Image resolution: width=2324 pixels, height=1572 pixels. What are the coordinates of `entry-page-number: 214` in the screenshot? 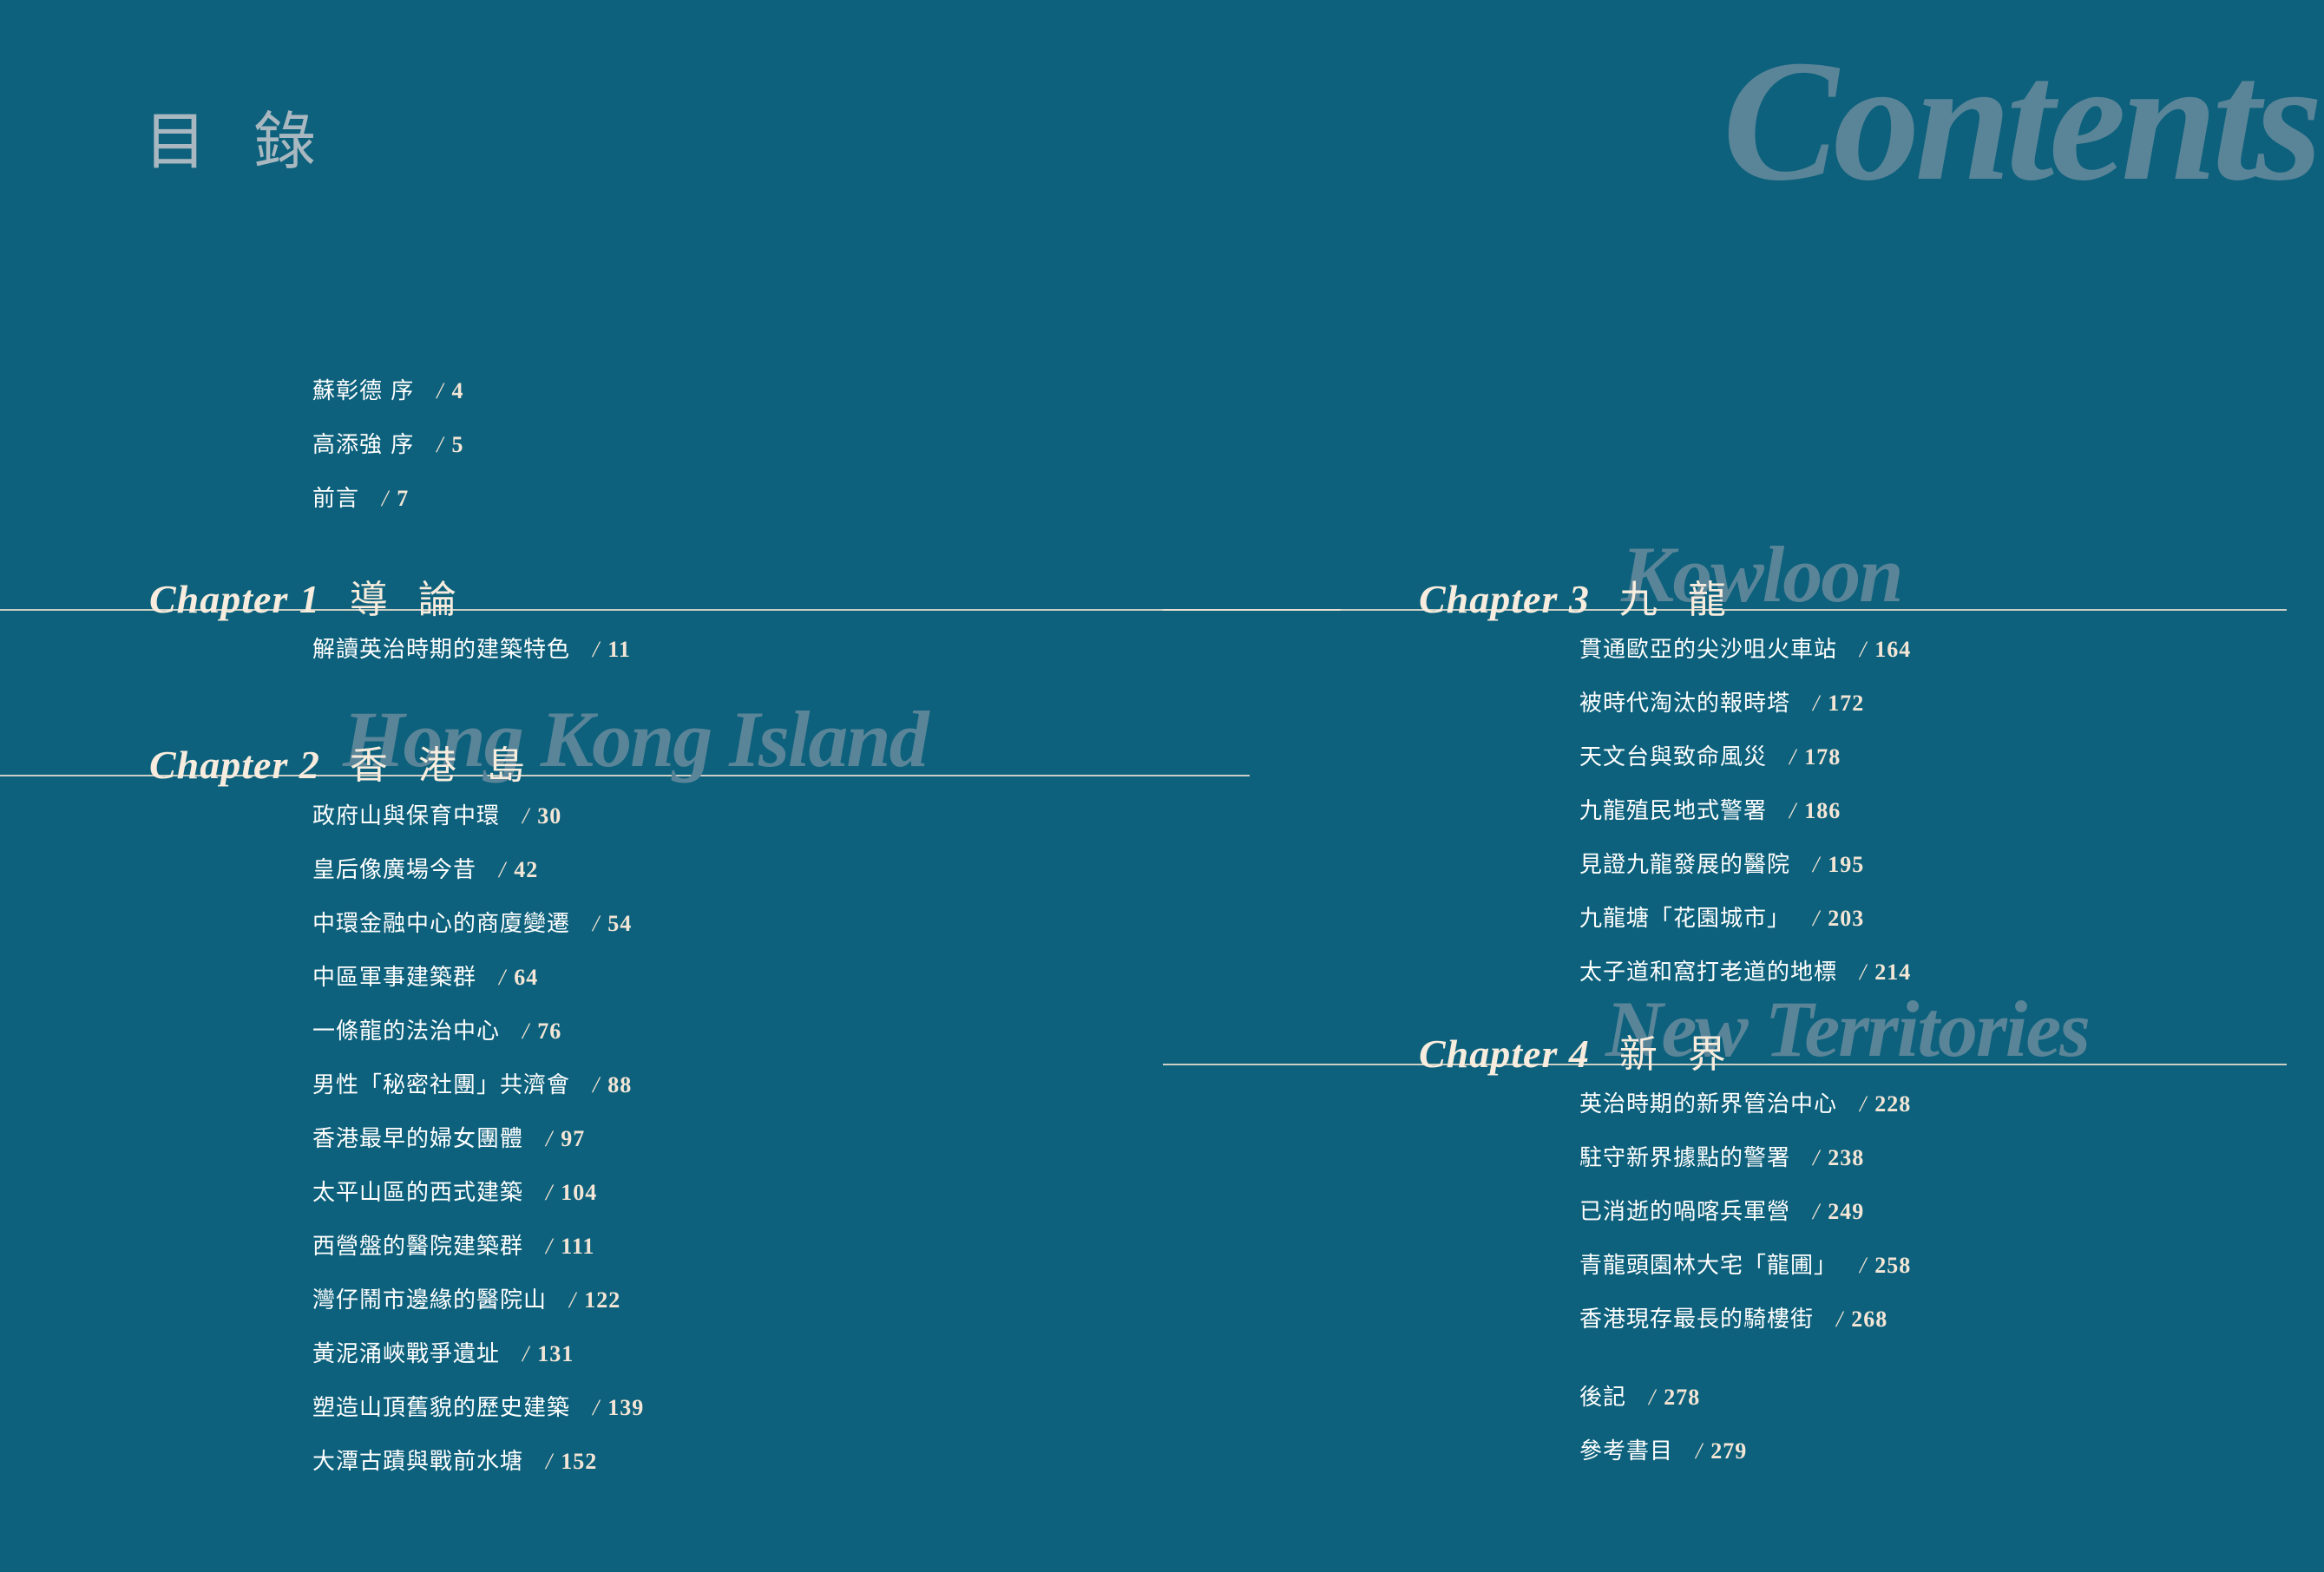 It's located at (1893, 972).